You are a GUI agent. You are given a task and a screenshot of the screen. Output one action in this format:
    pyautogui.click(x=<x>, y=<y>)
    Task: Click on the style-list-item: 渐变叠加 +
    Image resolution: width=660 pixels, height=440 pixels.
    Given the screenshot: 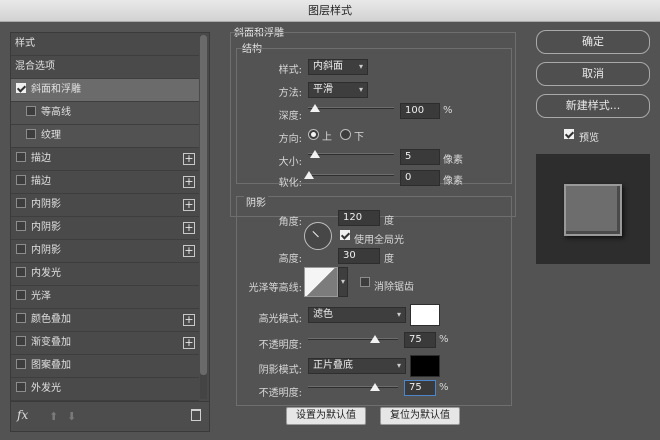 What is the action you would take?
    pyautogui.click(x=105, y=343)
    